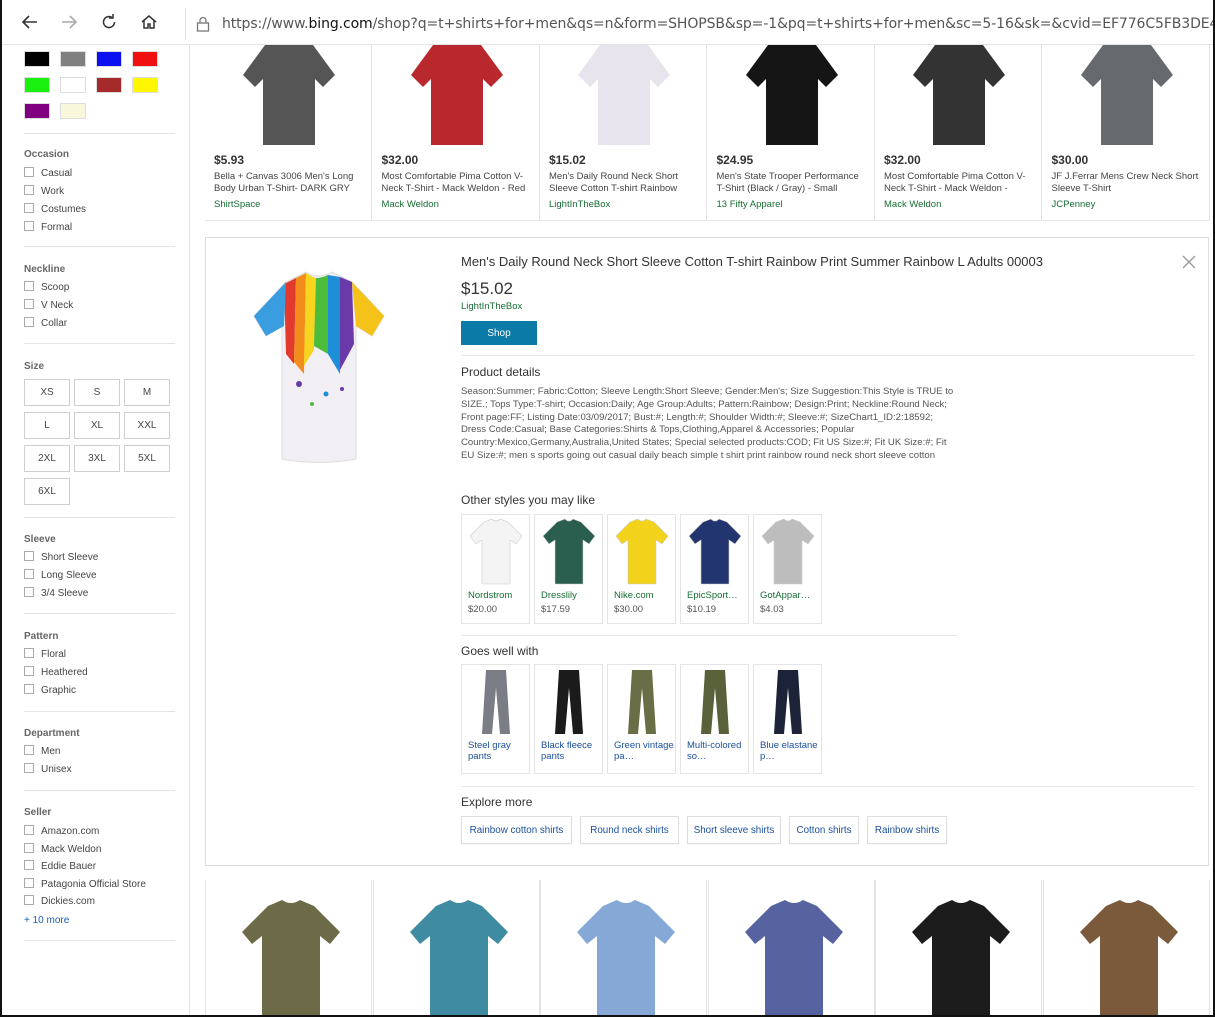 Image resolution: width=1215 pixels, height=1017 pixels. Describe the element at coordinates (47, 425) in the screenshot. I see `size-button: L` at that location.